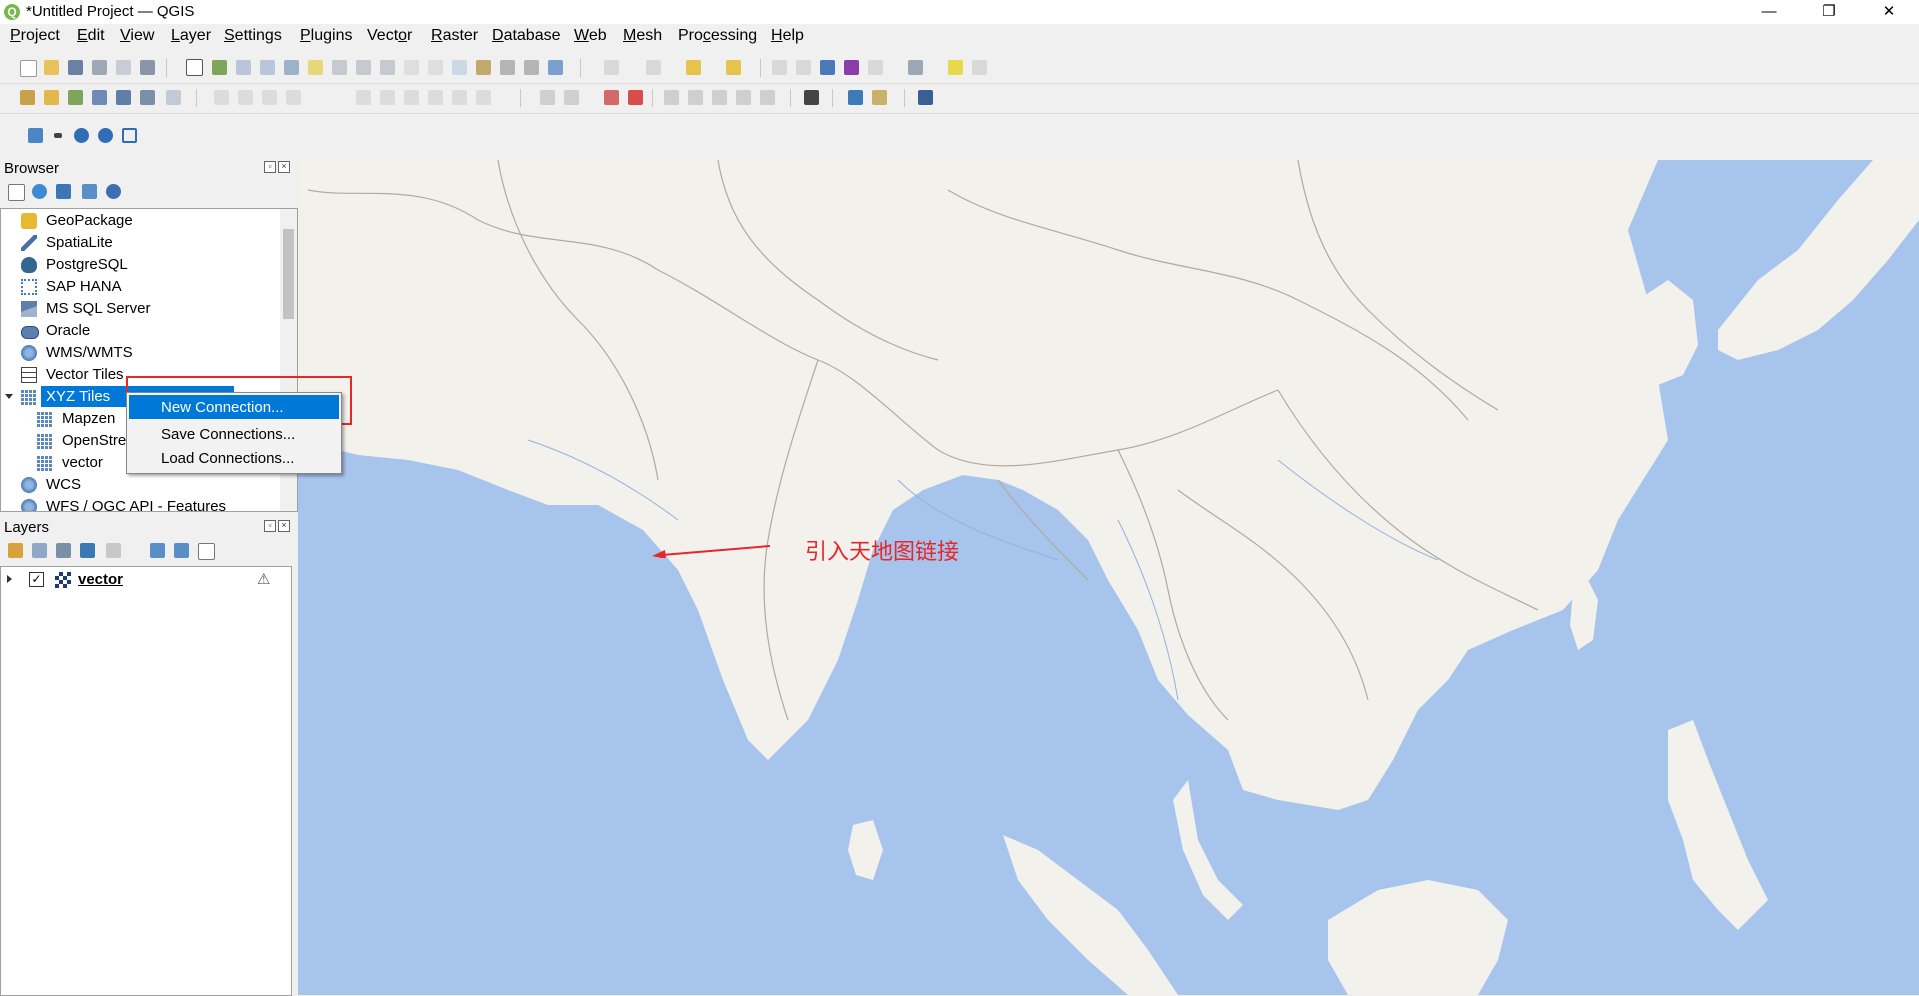 The width and height of the screenshot is (1919, 996). Describe the element at coordinates (253, 36) in the screenshot. I see `menu-settings: Settings` at that location.